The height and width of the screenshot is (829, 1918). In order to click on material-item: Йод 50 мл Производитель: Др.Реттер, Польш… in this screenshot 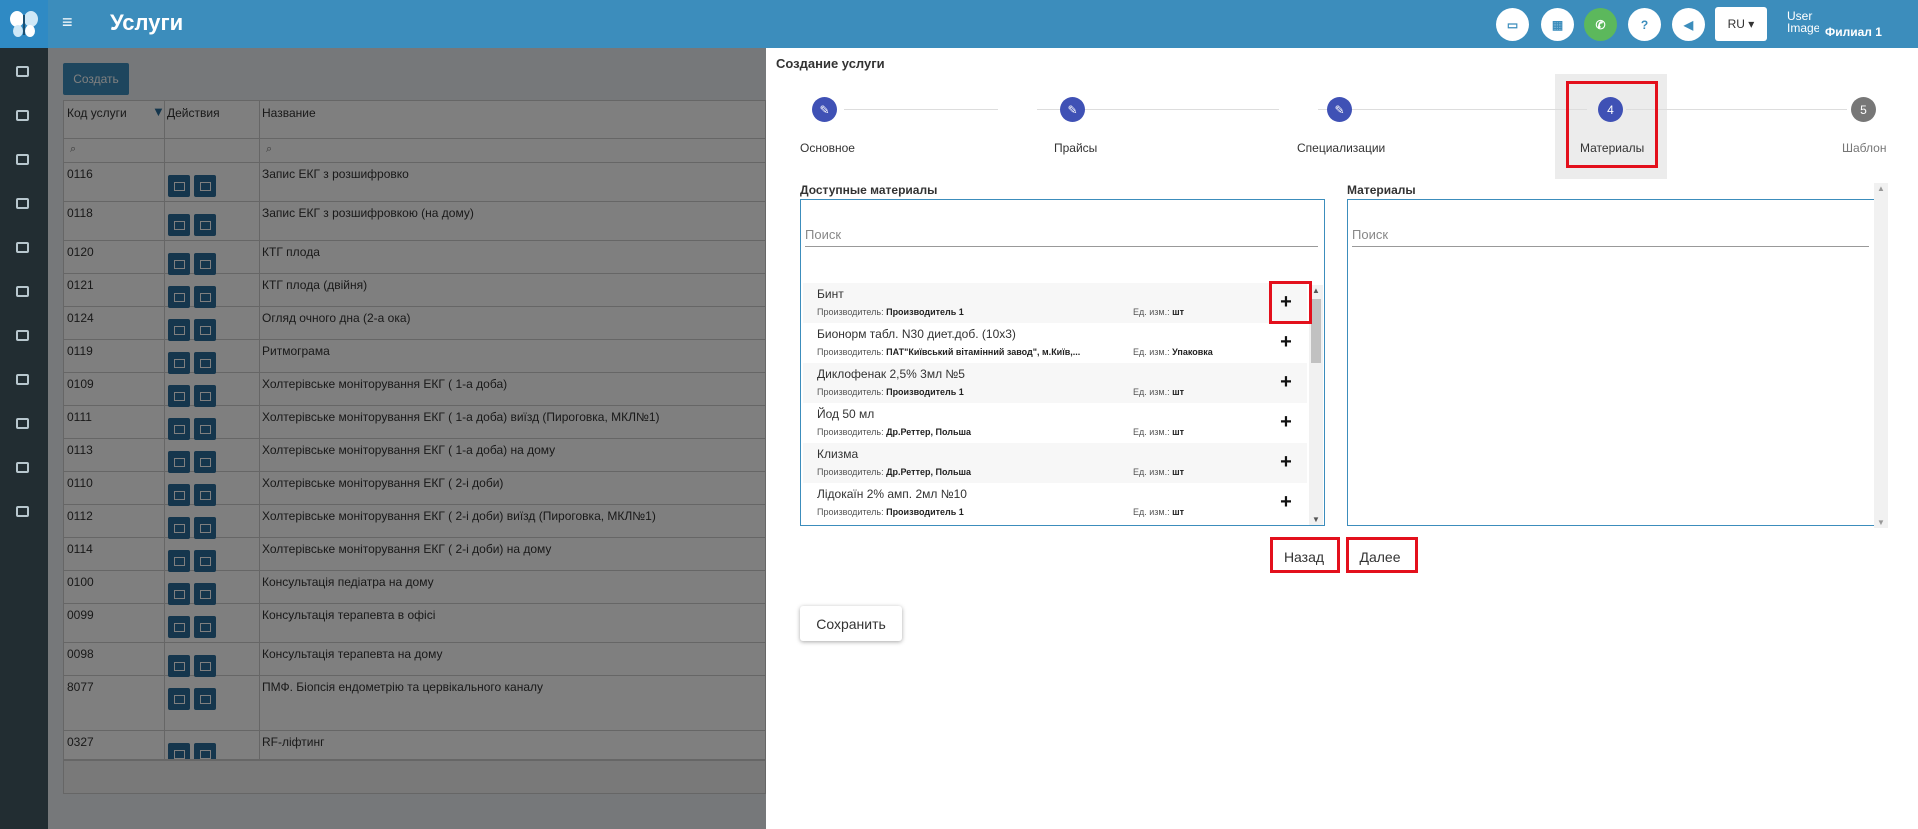, I will do `click(1055, 423)`.